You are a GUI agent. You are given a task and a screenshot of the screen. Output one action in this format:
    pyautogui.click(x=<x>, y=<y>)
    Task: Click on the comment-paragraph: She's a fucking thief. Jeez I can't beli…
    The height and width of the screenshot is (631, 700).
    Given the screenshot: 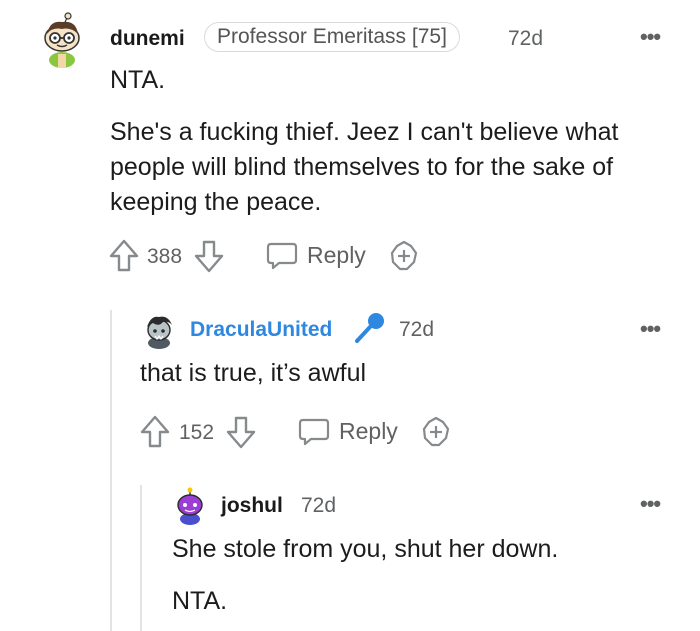 What is the action you would take?
    pyautogui.click(x=364, y=167)
    